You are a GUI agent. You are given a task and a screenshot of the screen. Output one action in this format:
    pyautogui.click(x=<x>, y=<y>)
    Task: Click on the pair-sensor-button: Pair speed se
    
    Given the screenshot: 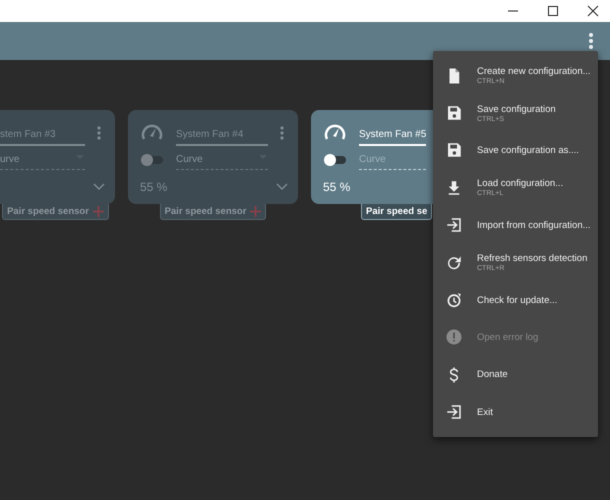 What is the action you would take?
    pyautogui.click(x=396, y=212)
    